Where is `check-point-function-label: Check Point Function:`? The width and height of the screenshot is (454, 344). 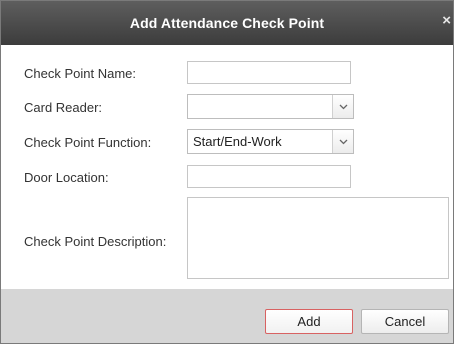 check-point-function-label: Check Point Function: is located at coordinates (88, 142).